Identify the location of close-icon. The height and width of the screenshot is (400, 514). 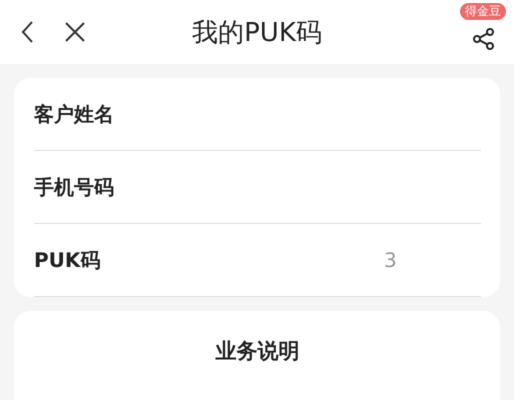
(75, 32).